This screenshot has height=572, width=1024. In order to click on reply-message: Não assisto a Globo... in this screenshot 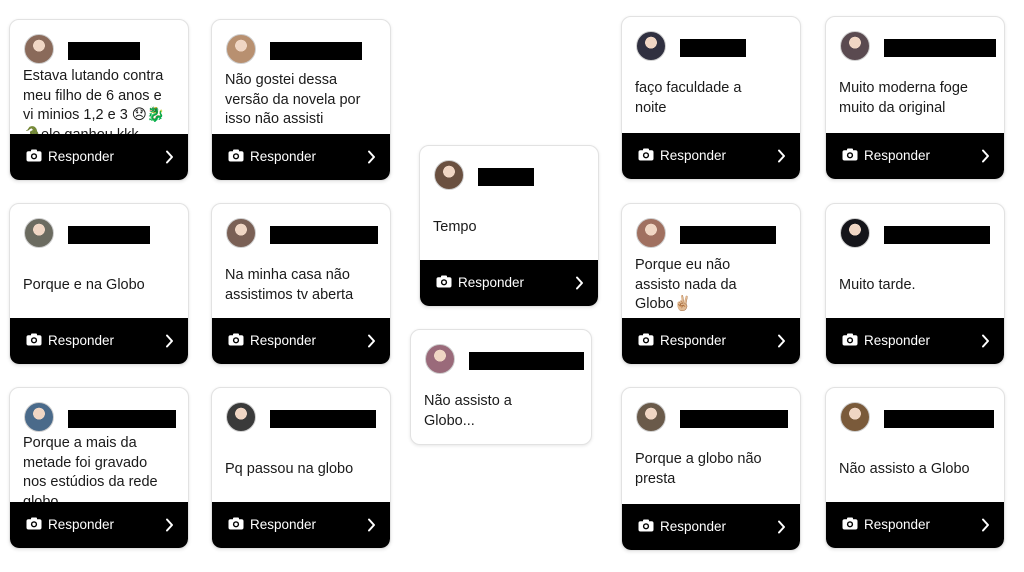, I will do `click(468, 411)`.